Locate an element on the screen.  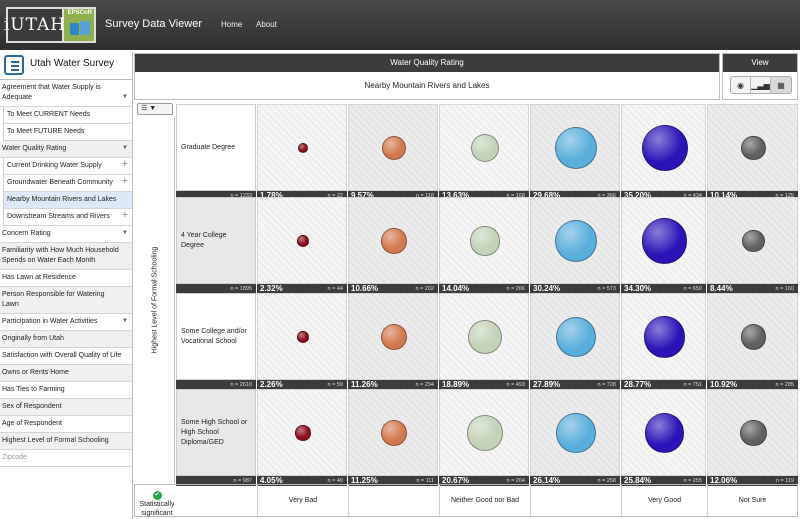
y-axis: Highest Level of Formal Schooling is located at coordinates (155, 300).